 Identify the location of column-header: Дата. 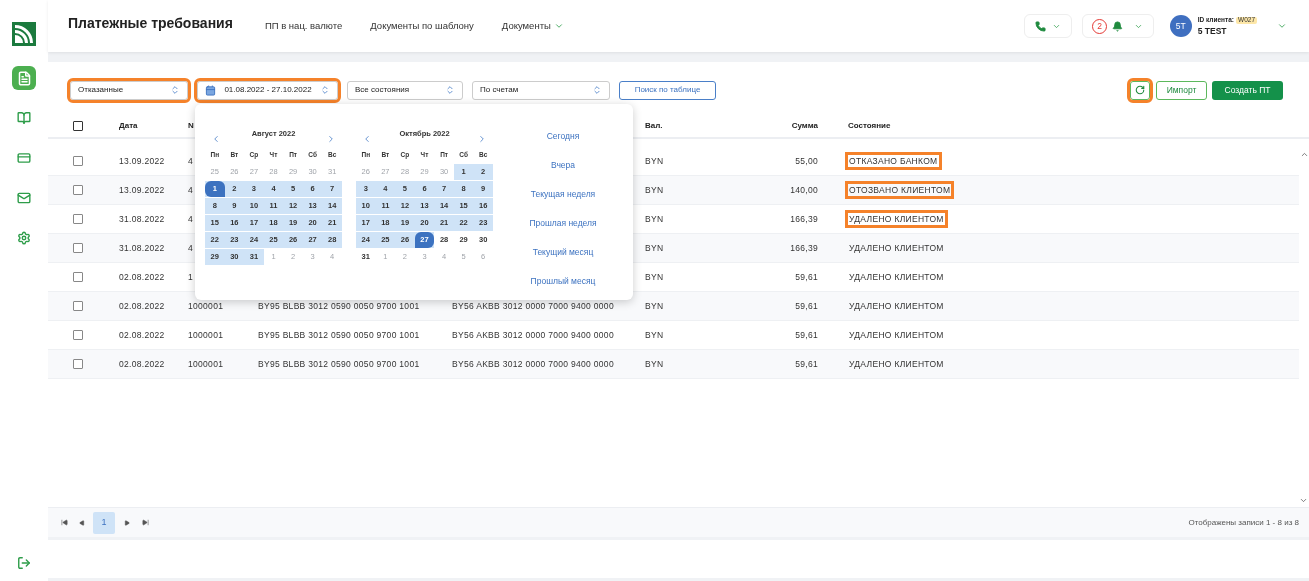
(153, 126).